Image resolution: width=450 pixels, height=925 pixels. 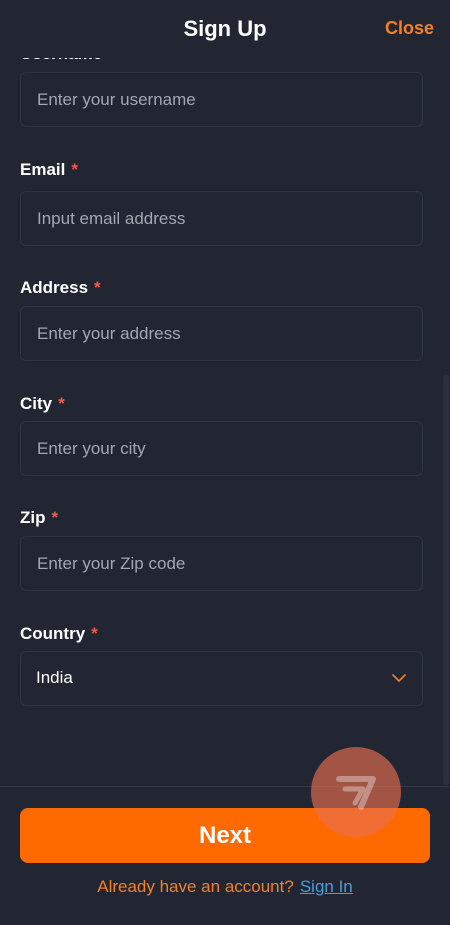 I want to click on country-select-value: India, so click(x=54, y=677).